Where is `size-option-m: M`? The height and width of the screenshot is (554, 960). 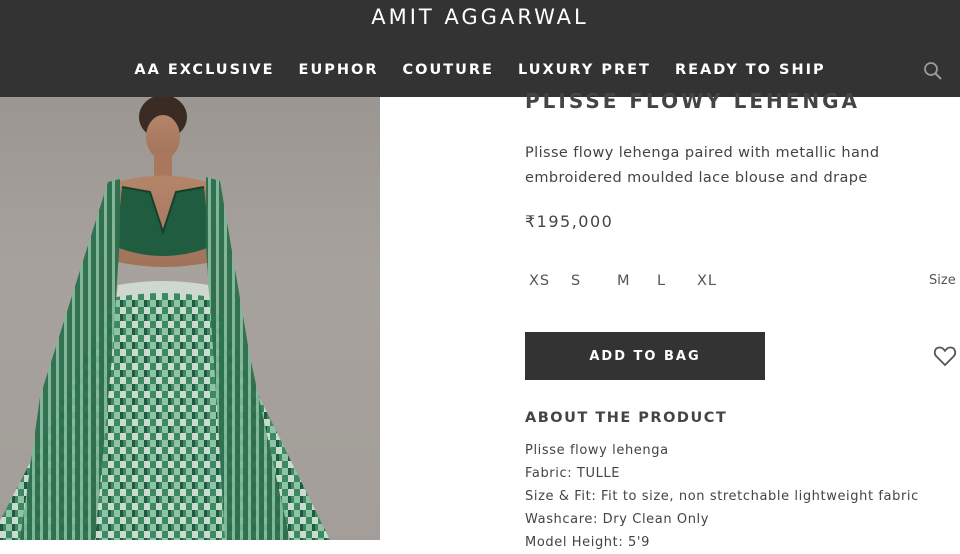
size-option-m: M is located at coordinates (624, 281).